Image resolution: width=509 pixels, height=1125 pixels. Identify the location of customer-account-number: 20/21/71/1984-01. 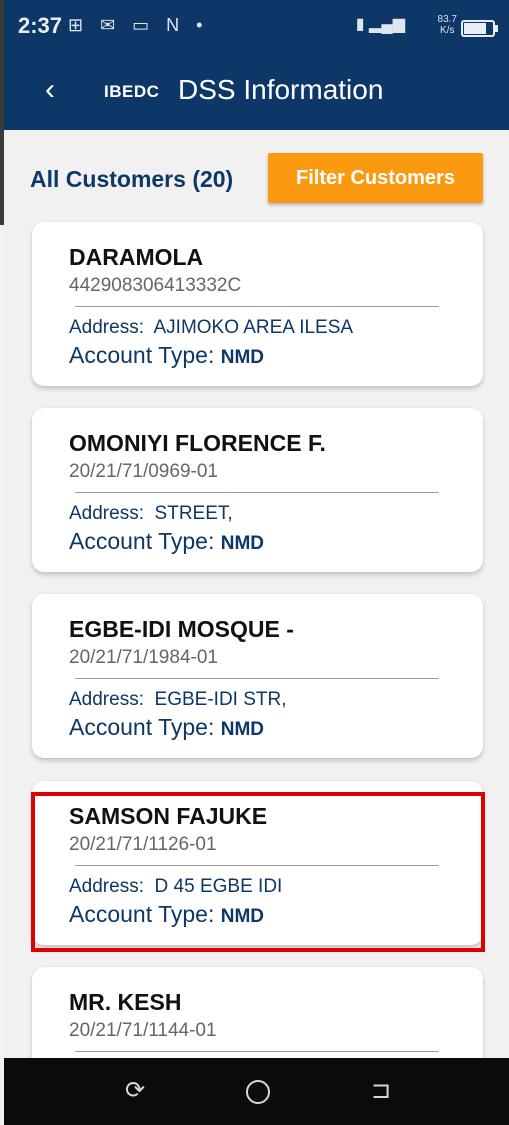
(143, 657).